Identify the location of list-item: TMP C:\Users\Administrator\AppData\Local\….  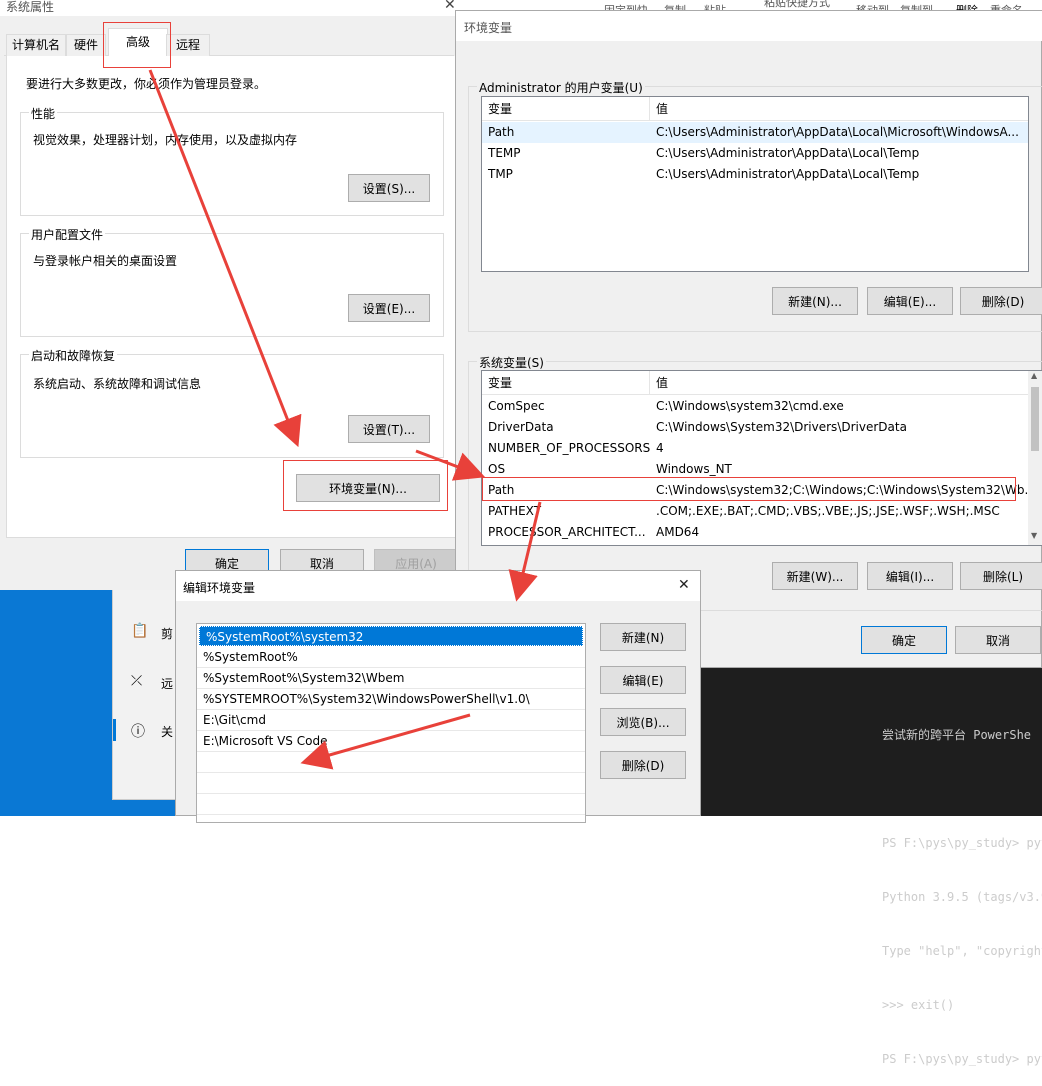
(755, 174).